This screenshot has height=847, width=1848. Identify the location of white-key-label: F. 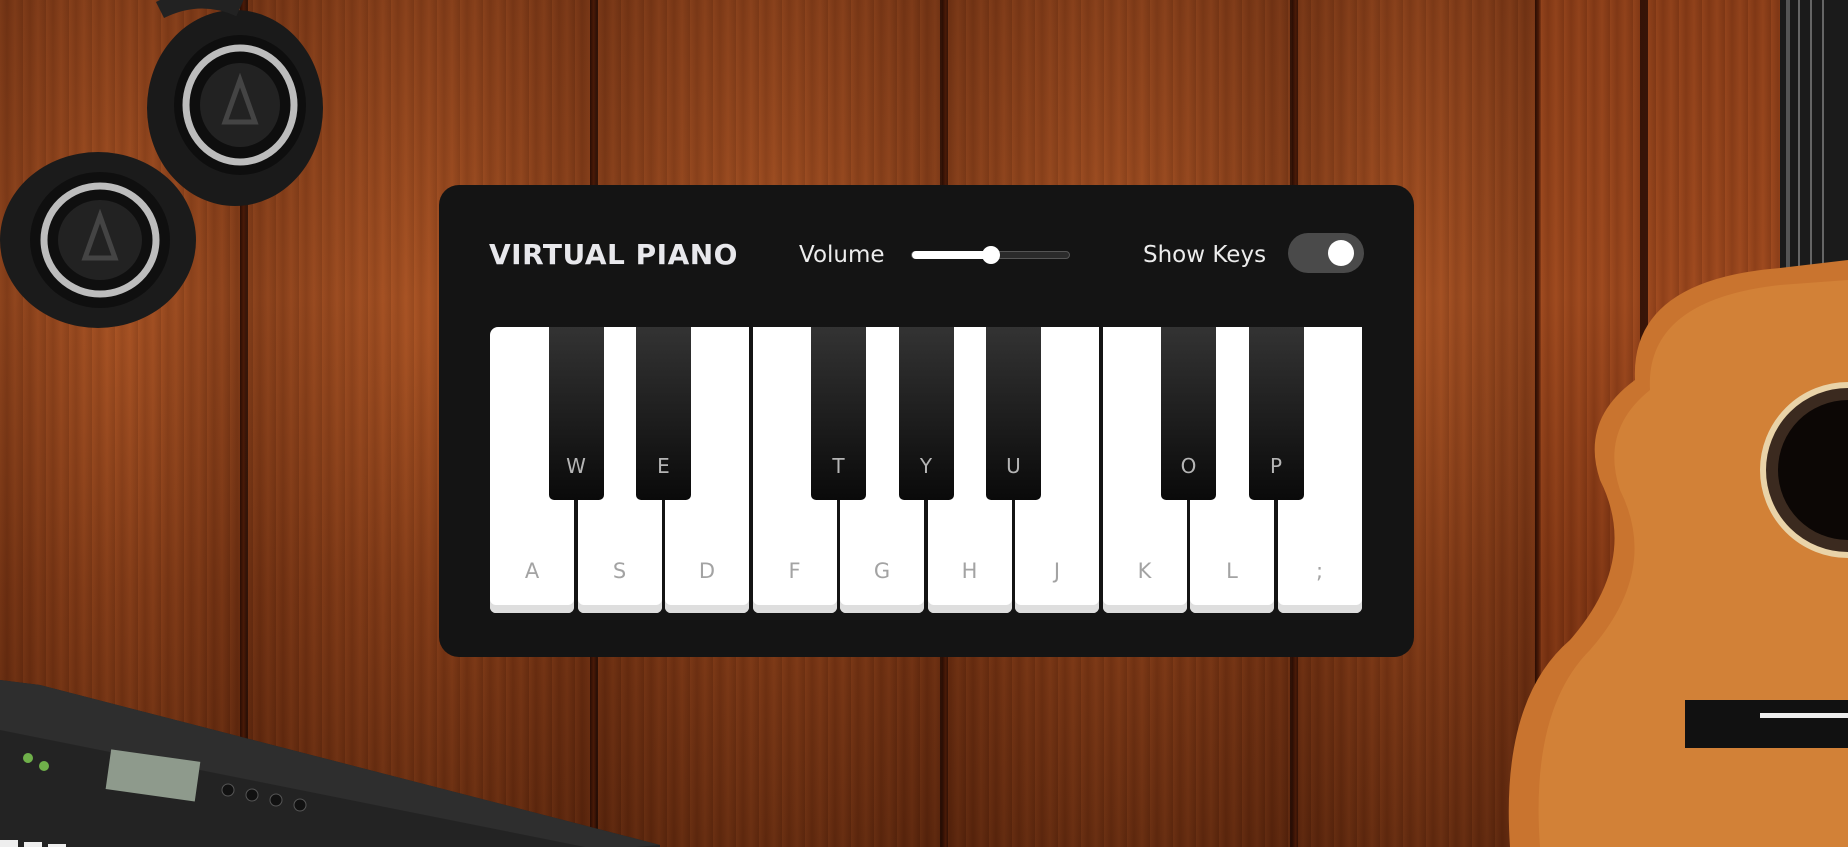
(794, 571).